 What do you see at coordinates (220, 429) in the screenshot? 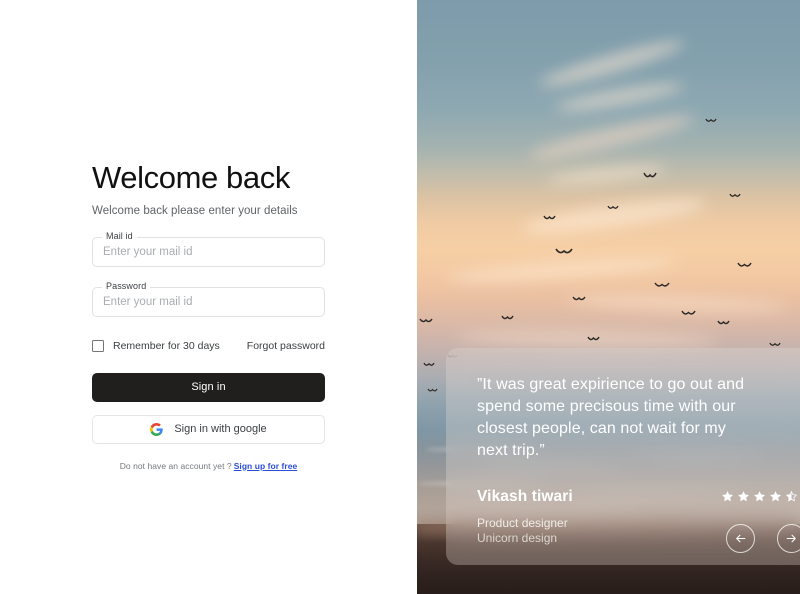
I see `sign-in-google-label: Sign in with google` at bounding box center [220, 429].